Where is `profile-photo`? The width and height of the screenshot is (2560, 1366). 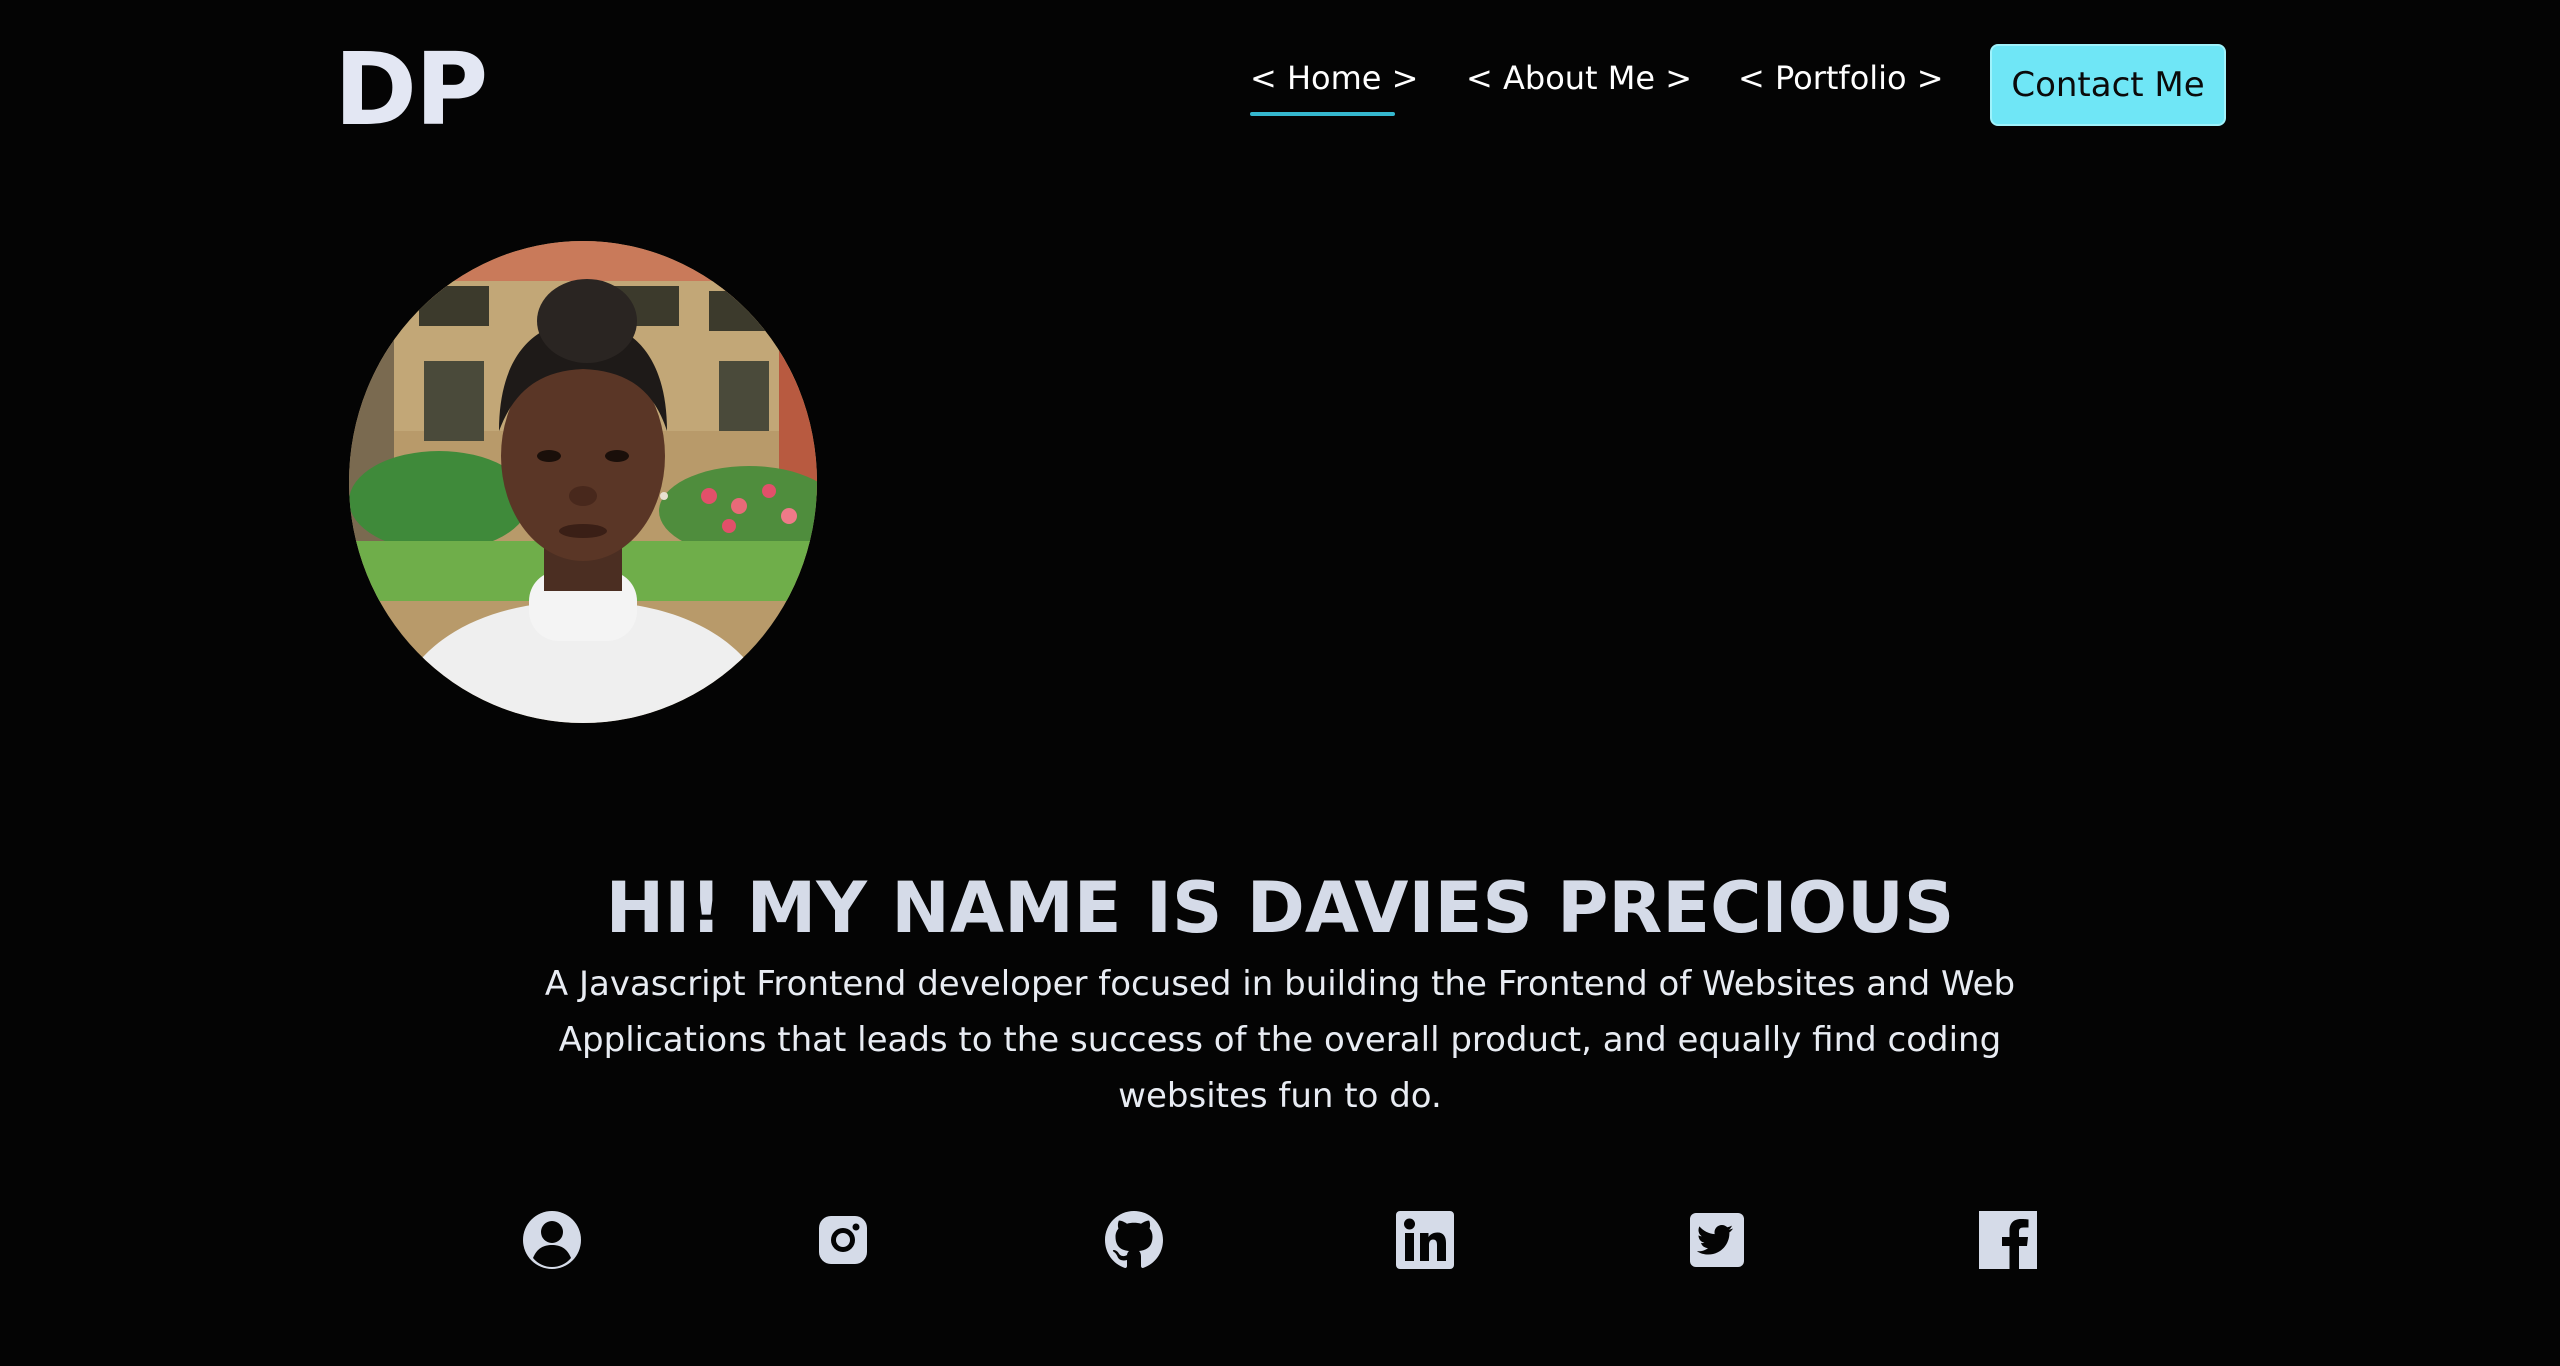
profile-photo is located at coordinates (583, 482).